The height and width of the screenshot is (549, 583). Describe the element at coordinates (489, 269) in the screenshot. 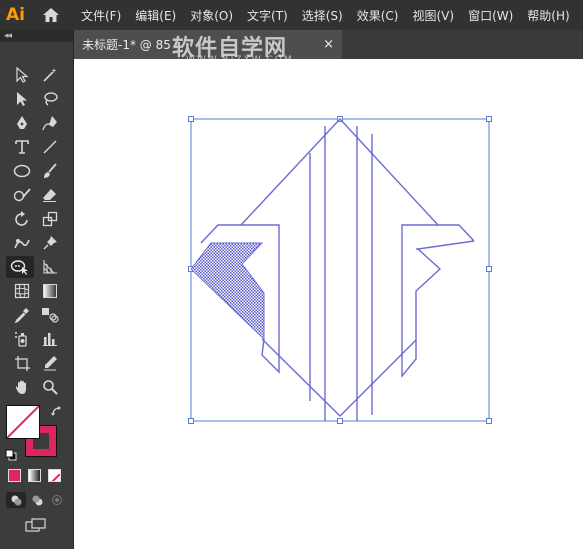

I see `bbox-handle-middle-right` at that location.